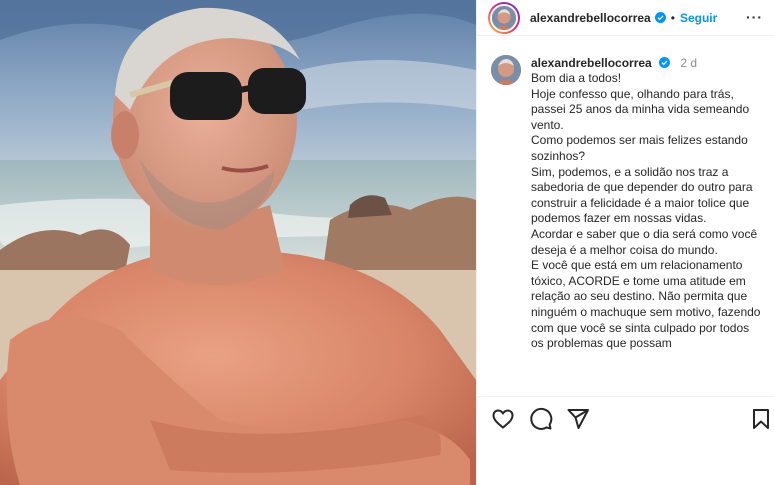  I want to click on caption-avatar, so click(506, 70).